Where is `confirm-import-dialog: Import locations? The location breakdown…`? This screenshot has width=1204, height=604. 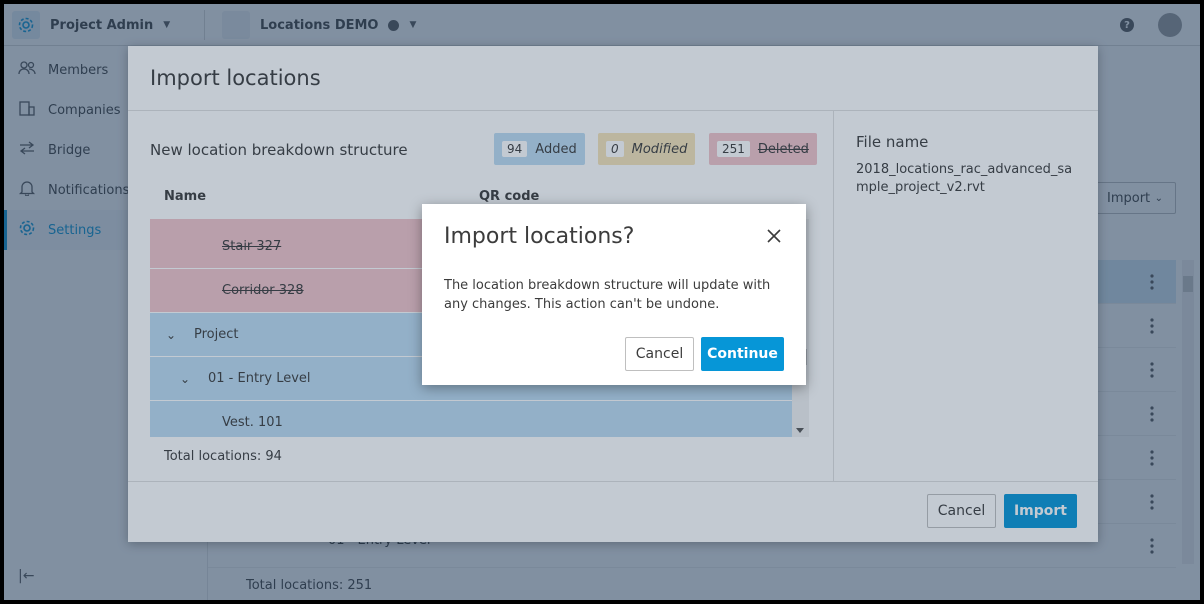
confirm-import-dialog: Import locations? The location breakdown… is located at coordinates (614, 294).